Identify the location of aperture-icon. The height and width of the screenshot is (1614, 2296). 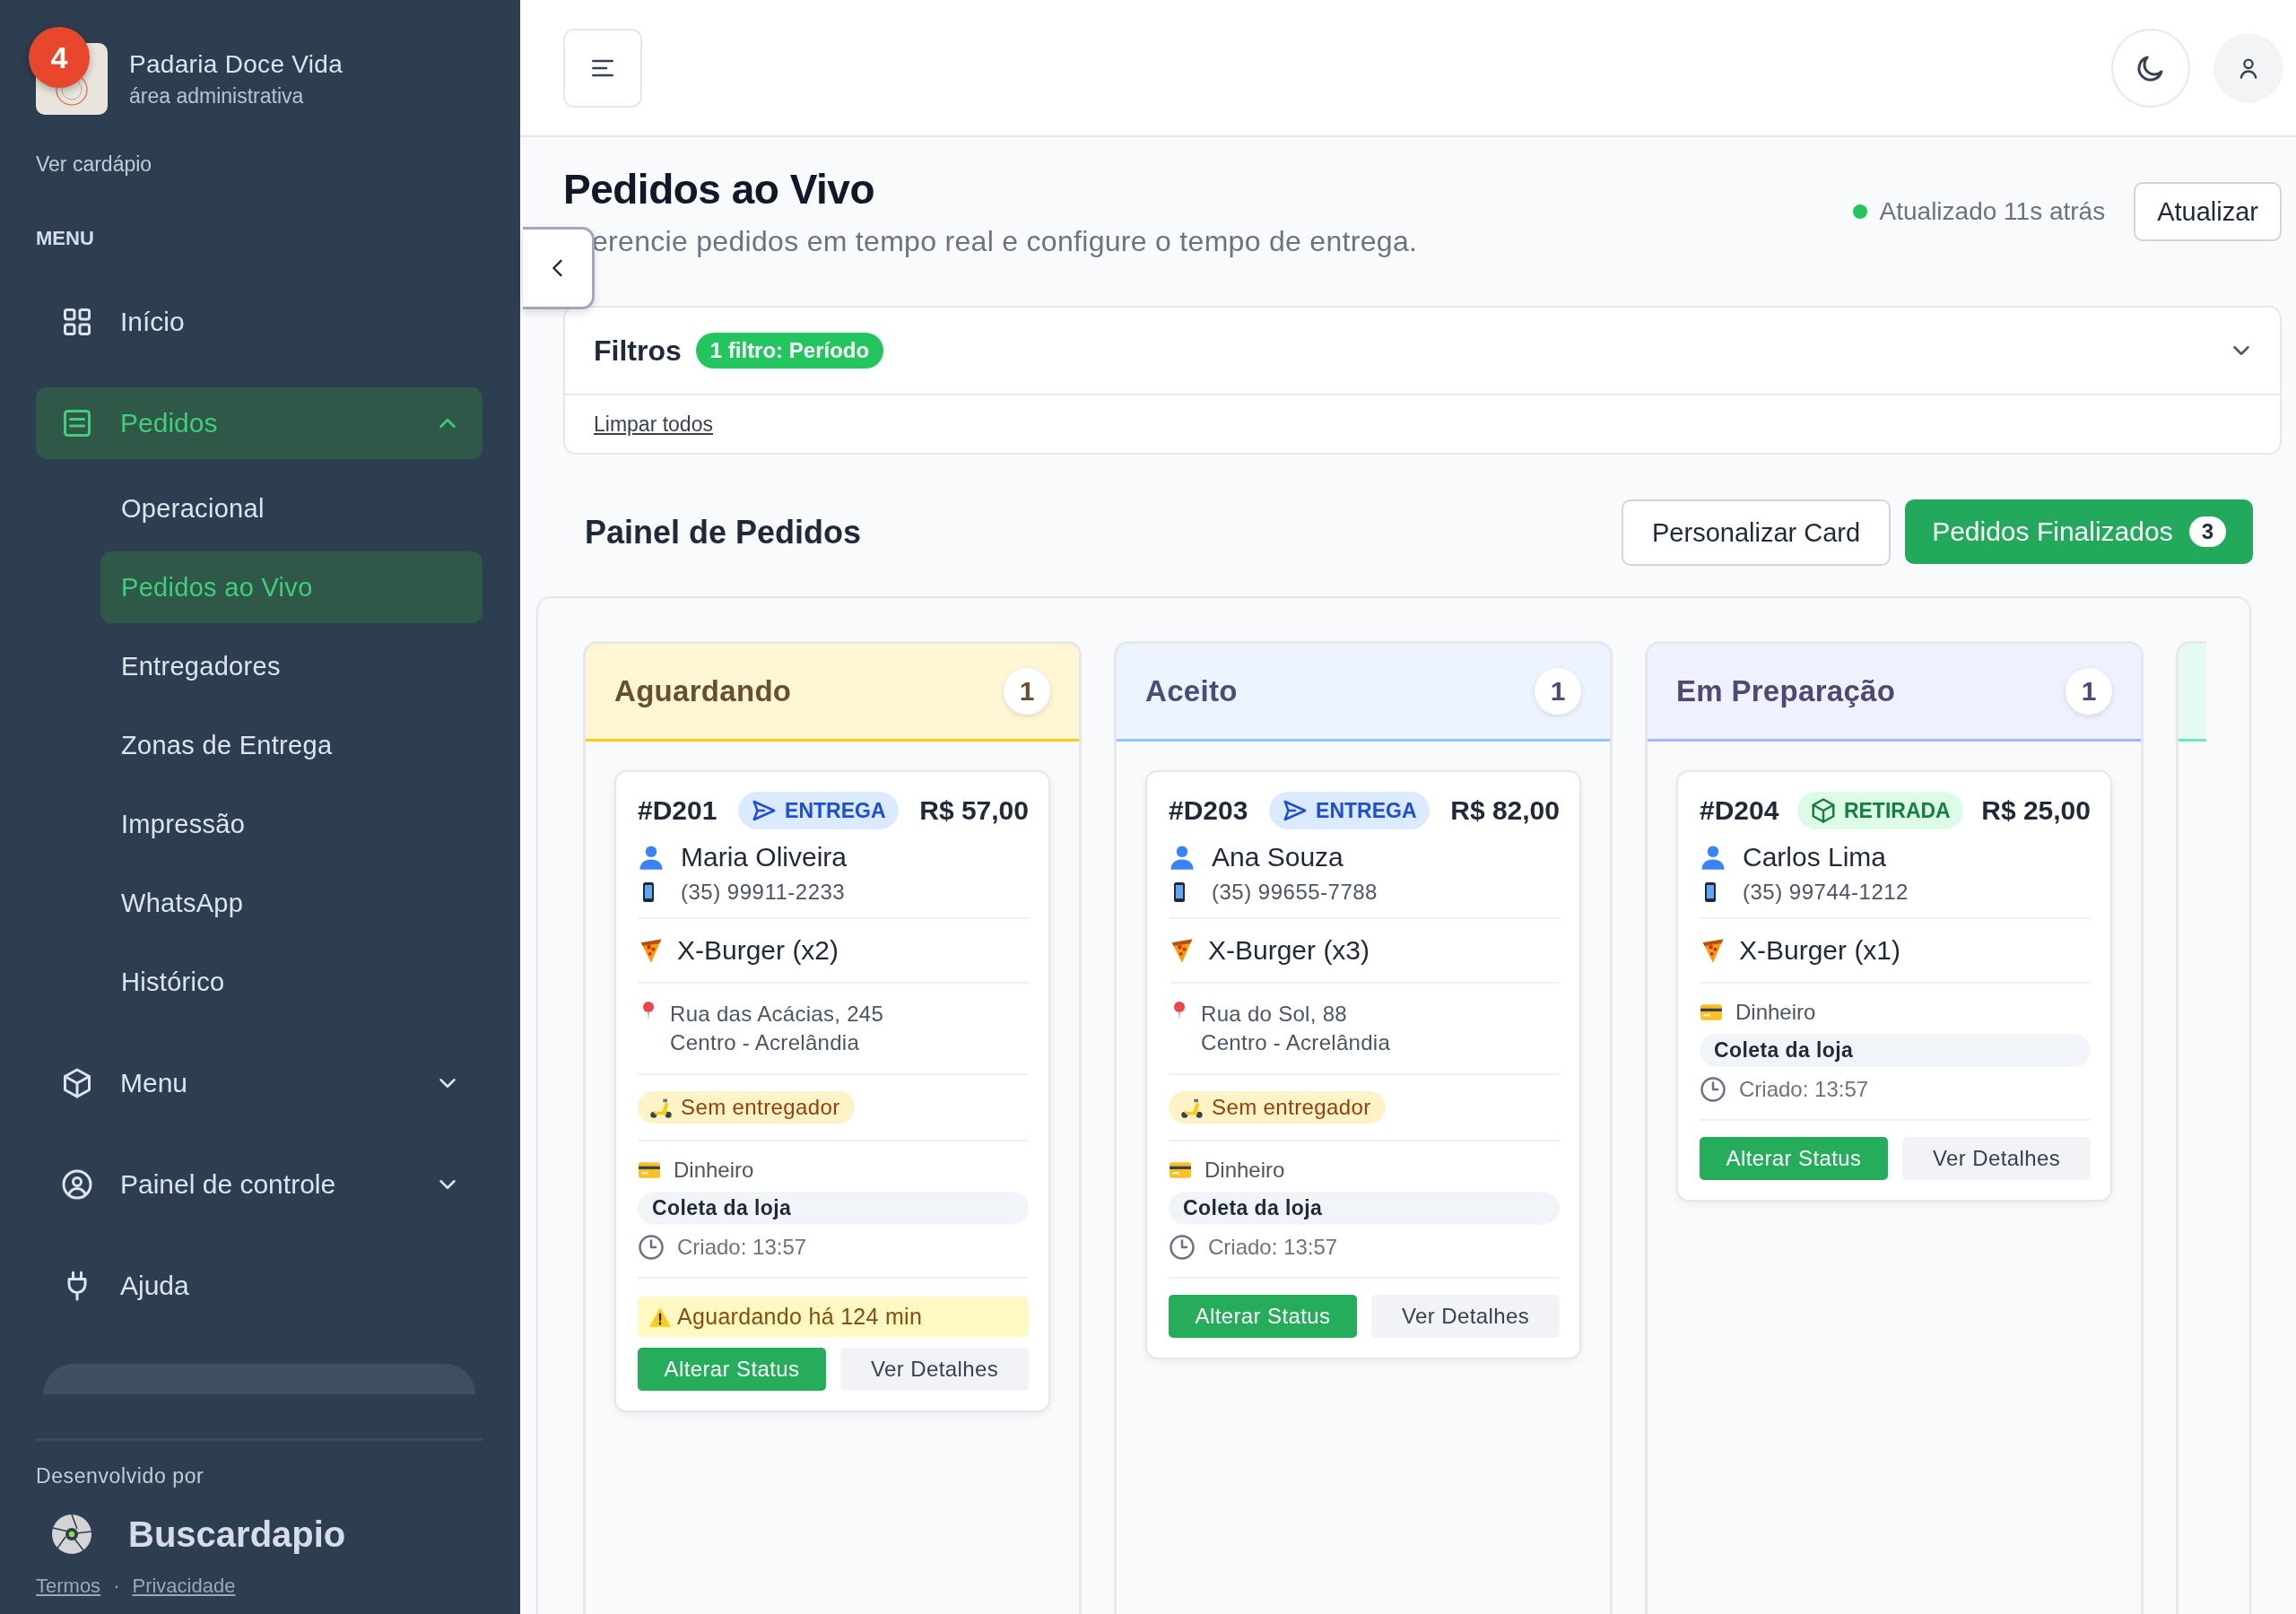
(71, 1534).